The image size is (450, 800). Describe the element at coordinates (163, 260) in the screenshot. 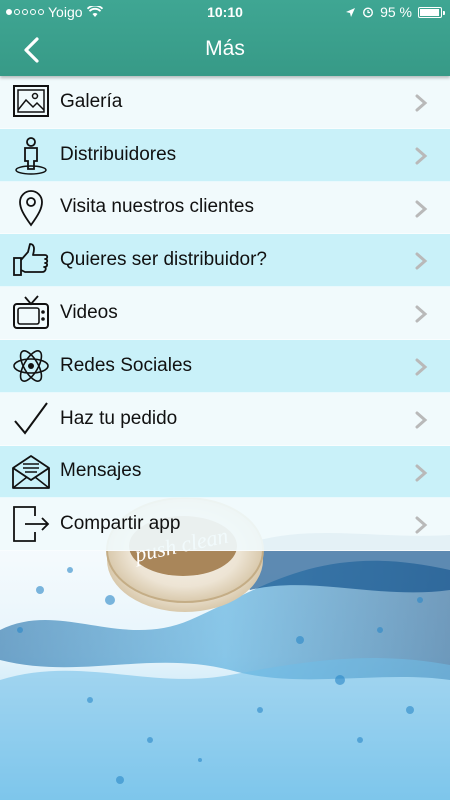

I see `menu-item-label: Quieres ser distribuidor?` at that location.